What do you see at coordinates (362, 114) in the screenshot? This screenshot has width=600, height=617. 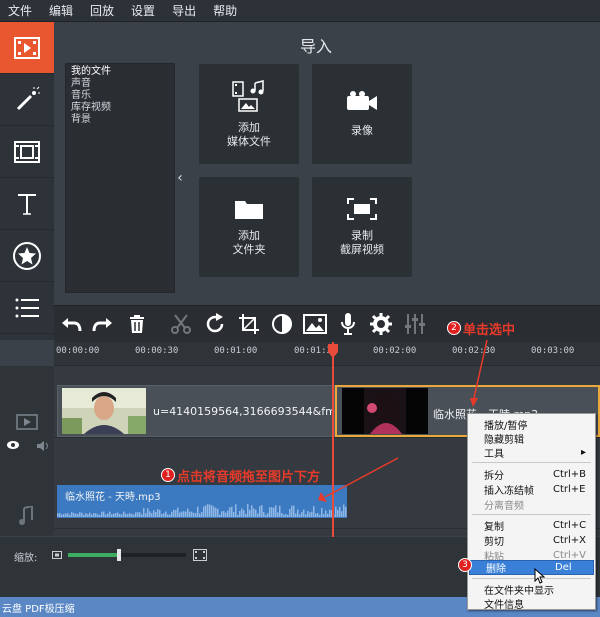 I see `record-video-button: 录像` at bounding box center [362, 114].